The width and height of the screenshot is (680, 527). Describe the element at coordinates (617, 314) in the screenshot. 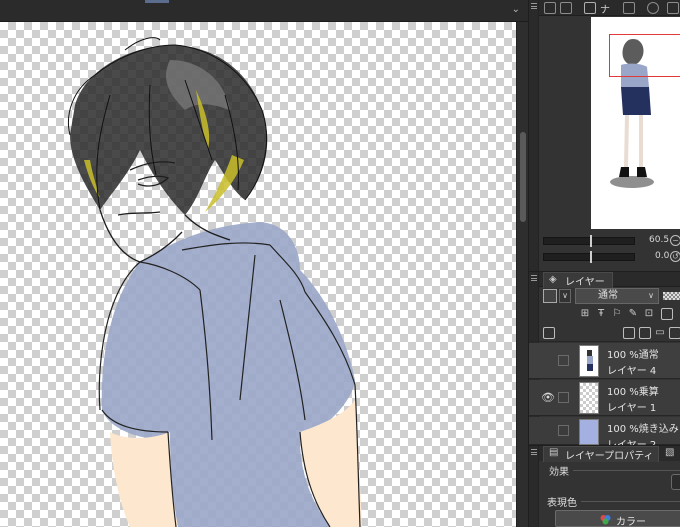

I see `reference-layer-icon: ⚐` at that location.